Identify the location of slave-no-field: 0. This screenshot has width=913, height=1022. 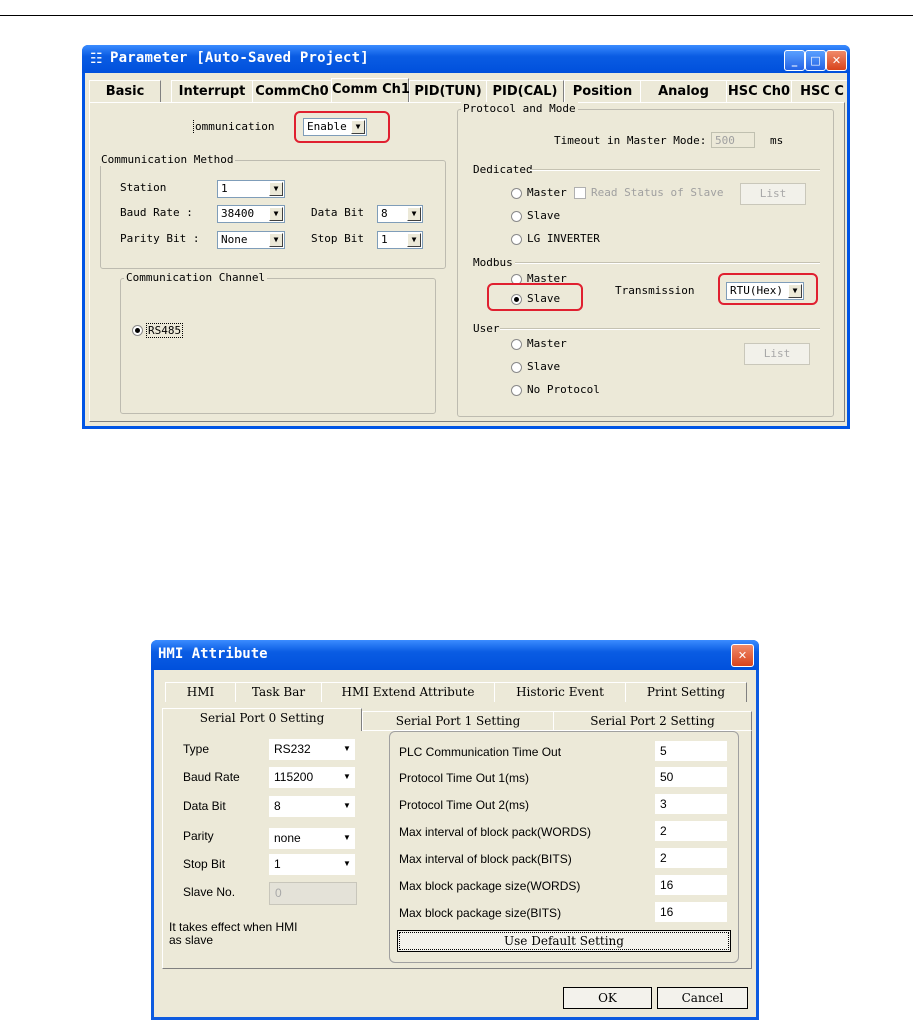
(313, 893).